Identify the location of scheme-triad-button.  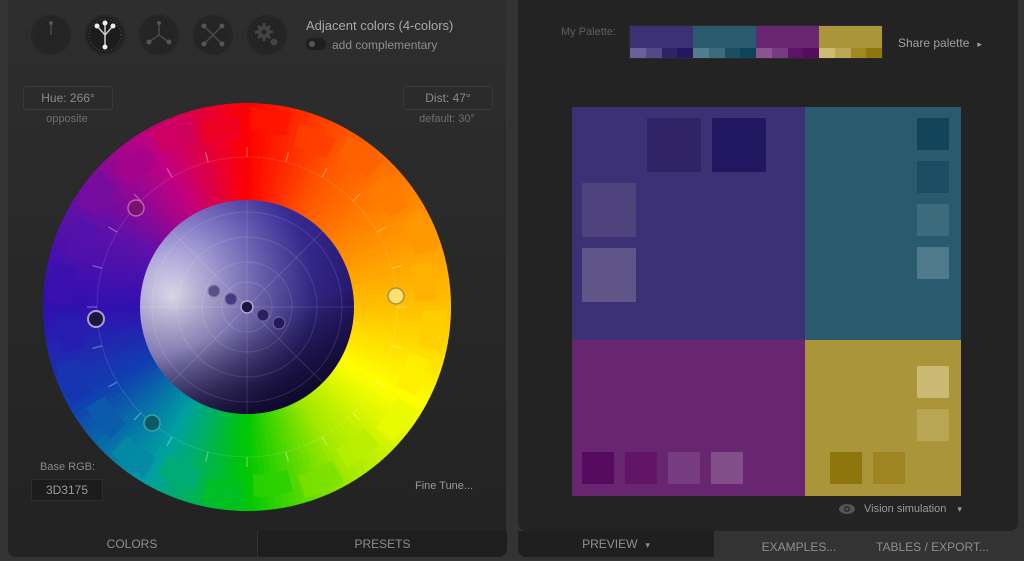
(159, 35).